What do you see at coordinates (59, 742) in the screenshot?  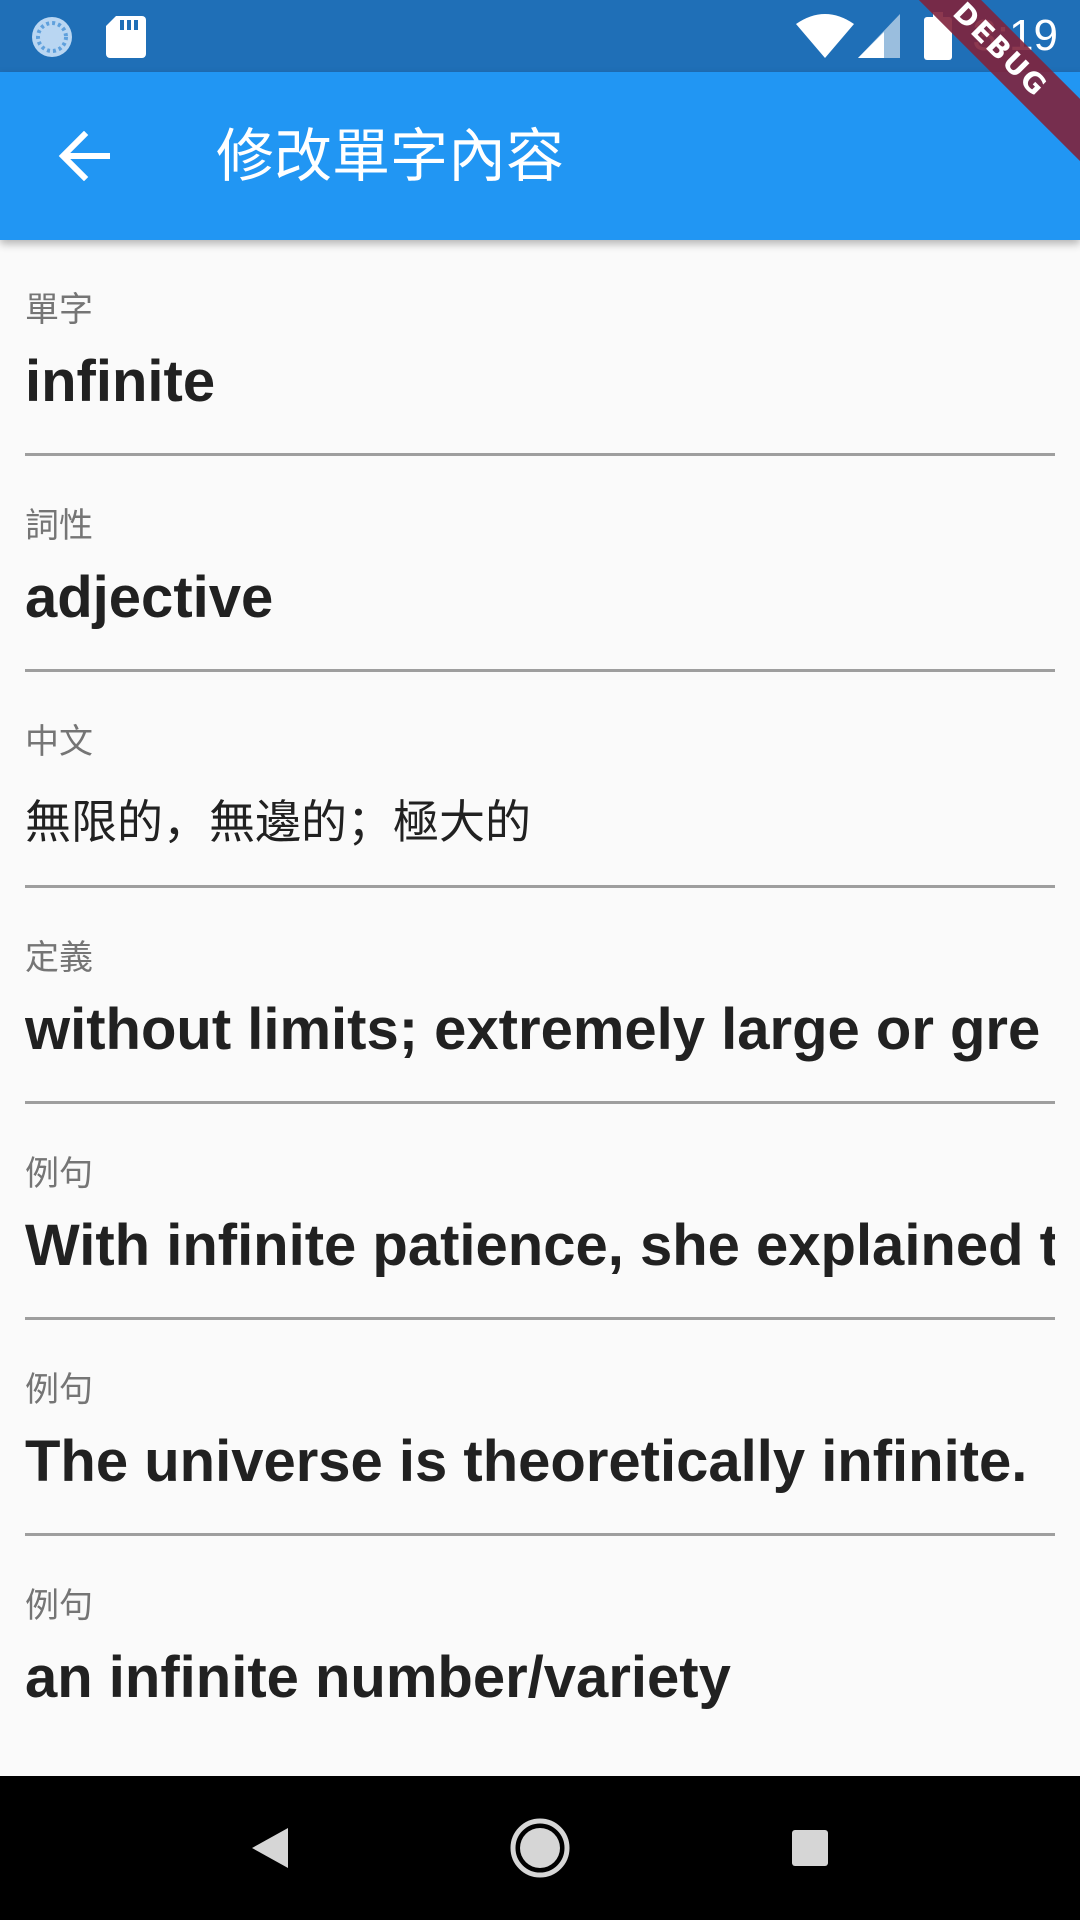 I see `field-label: 中文` at bounding box center [59, 742].